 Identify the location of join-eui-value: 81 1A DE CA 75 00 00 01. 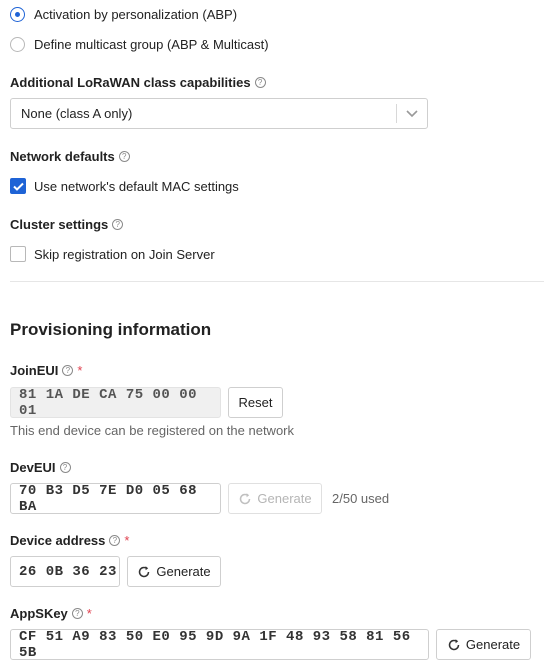
(108, 402).